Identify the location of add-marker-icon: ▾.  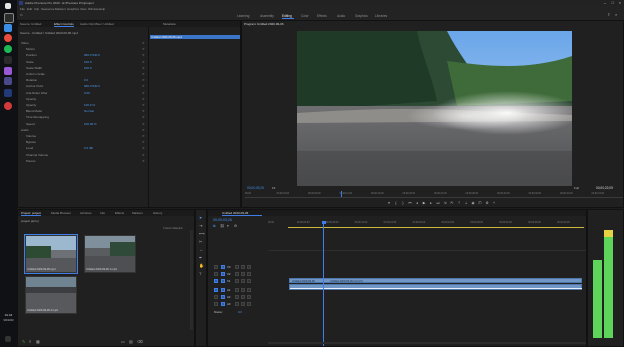
(228, 226).